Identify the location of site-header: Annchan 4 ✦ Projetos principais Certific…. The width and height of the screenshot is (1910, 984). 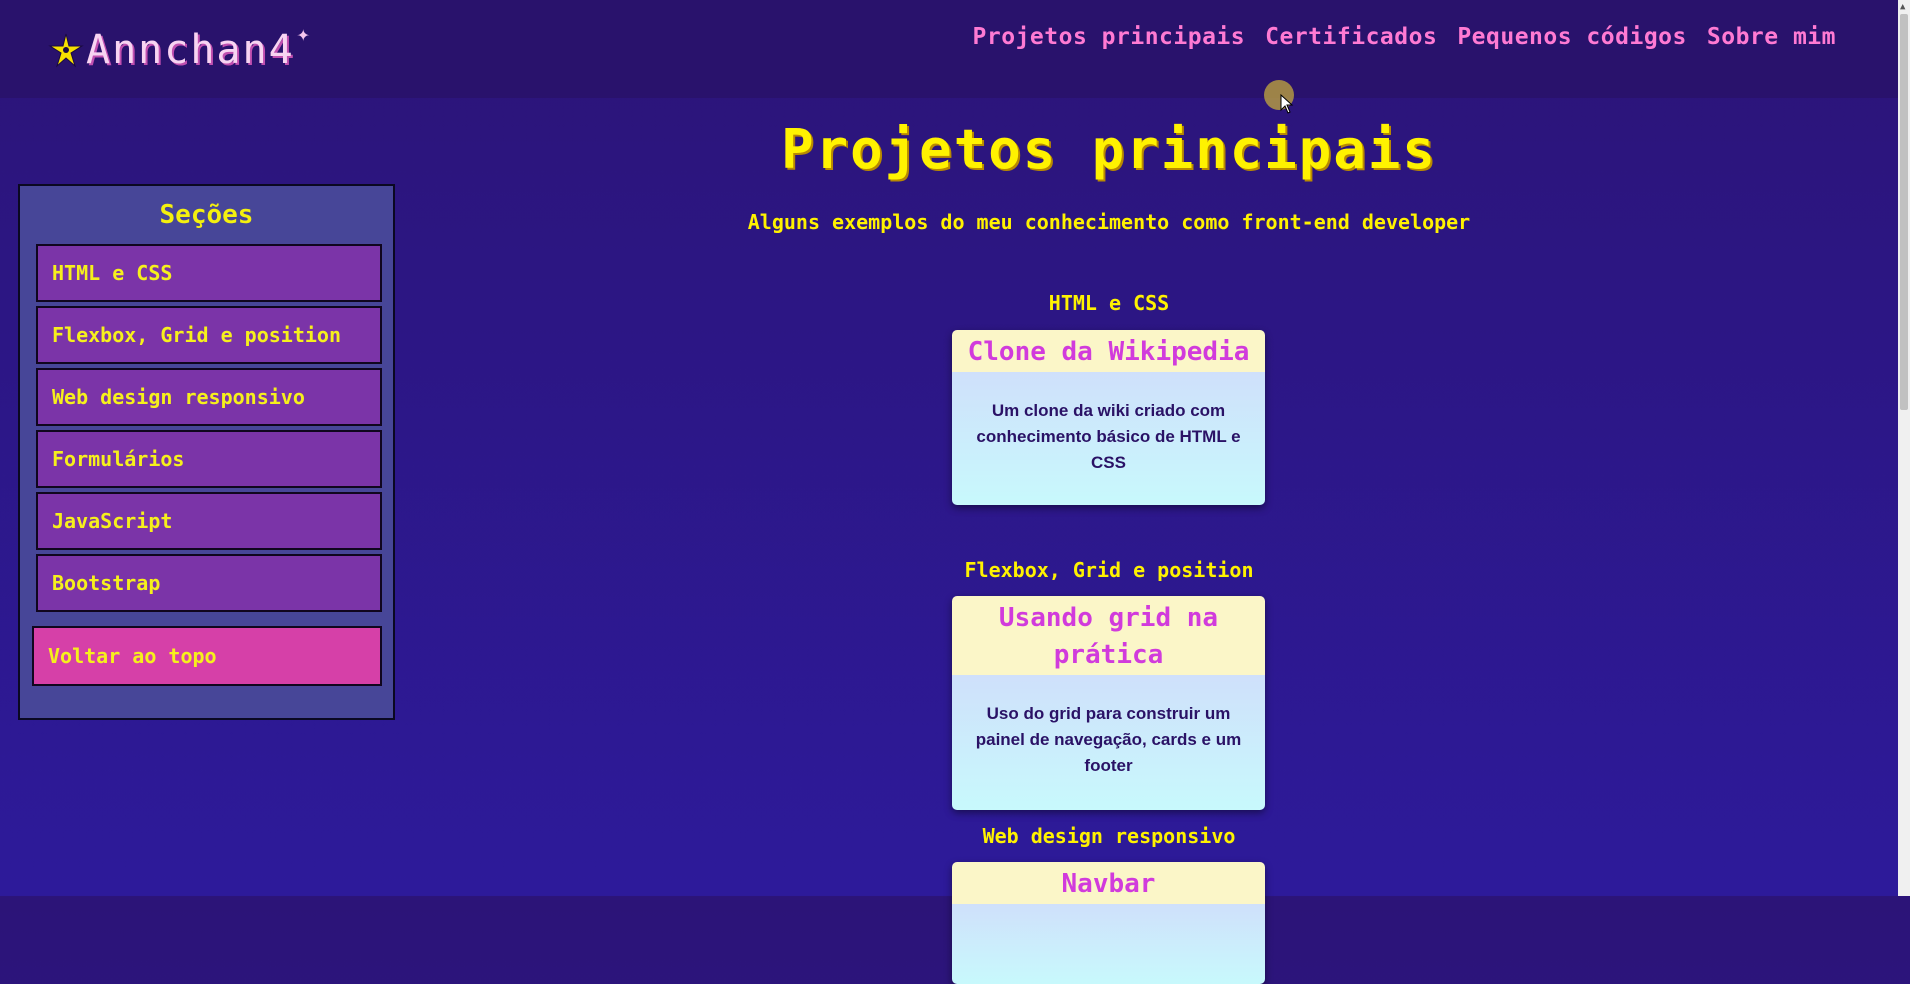
(949, 49).